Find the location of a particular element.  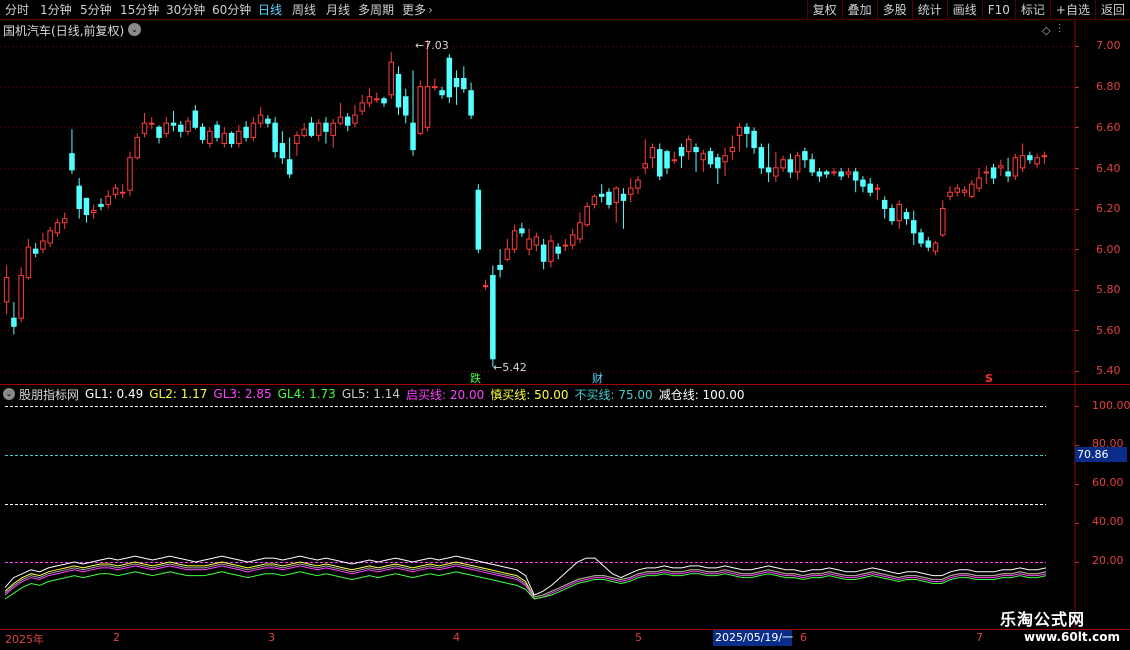

grip-icon: ⫶ is located at coordinates (1059, 29).